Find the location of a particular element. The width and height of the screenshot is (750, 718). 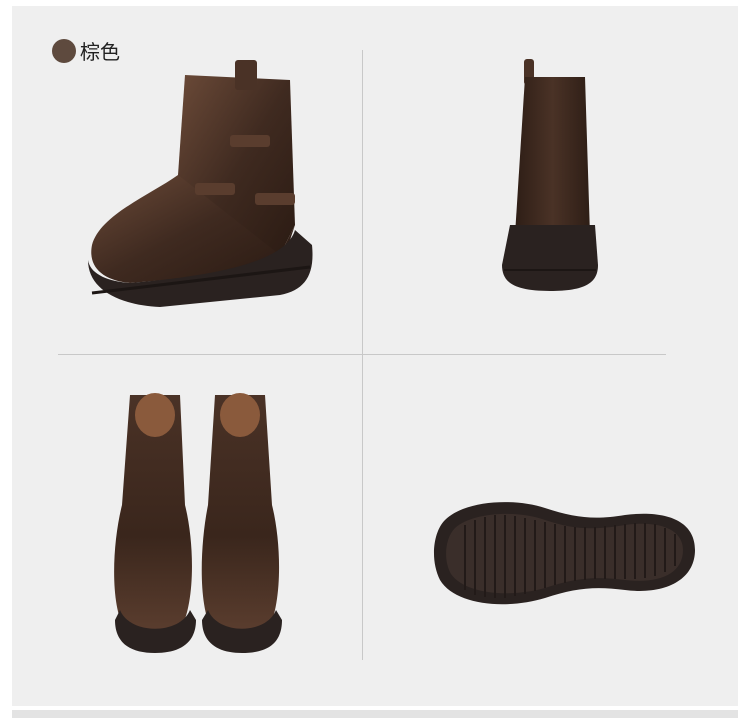

boots-front-pair-photo is located at coordinates (198, 523).